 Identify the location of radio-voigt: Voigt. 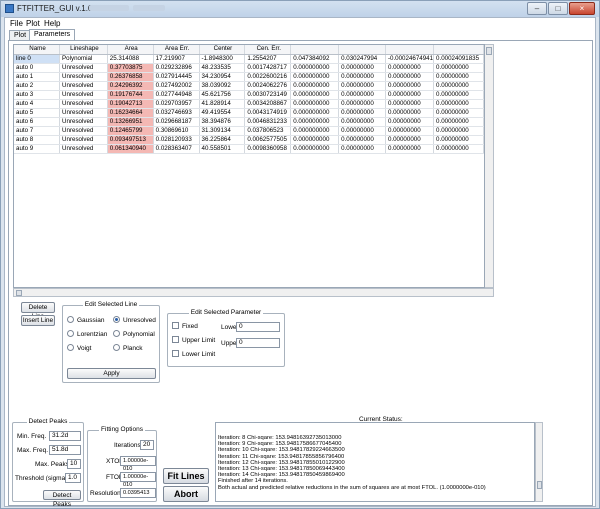
(79, 348).